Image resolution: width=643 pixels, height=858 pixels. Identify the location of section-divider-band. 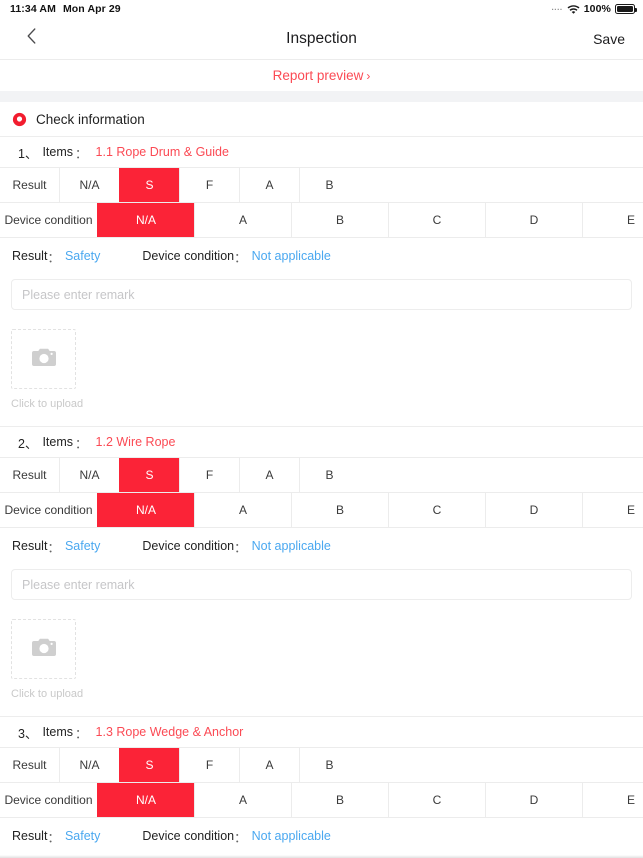
(321, 96).